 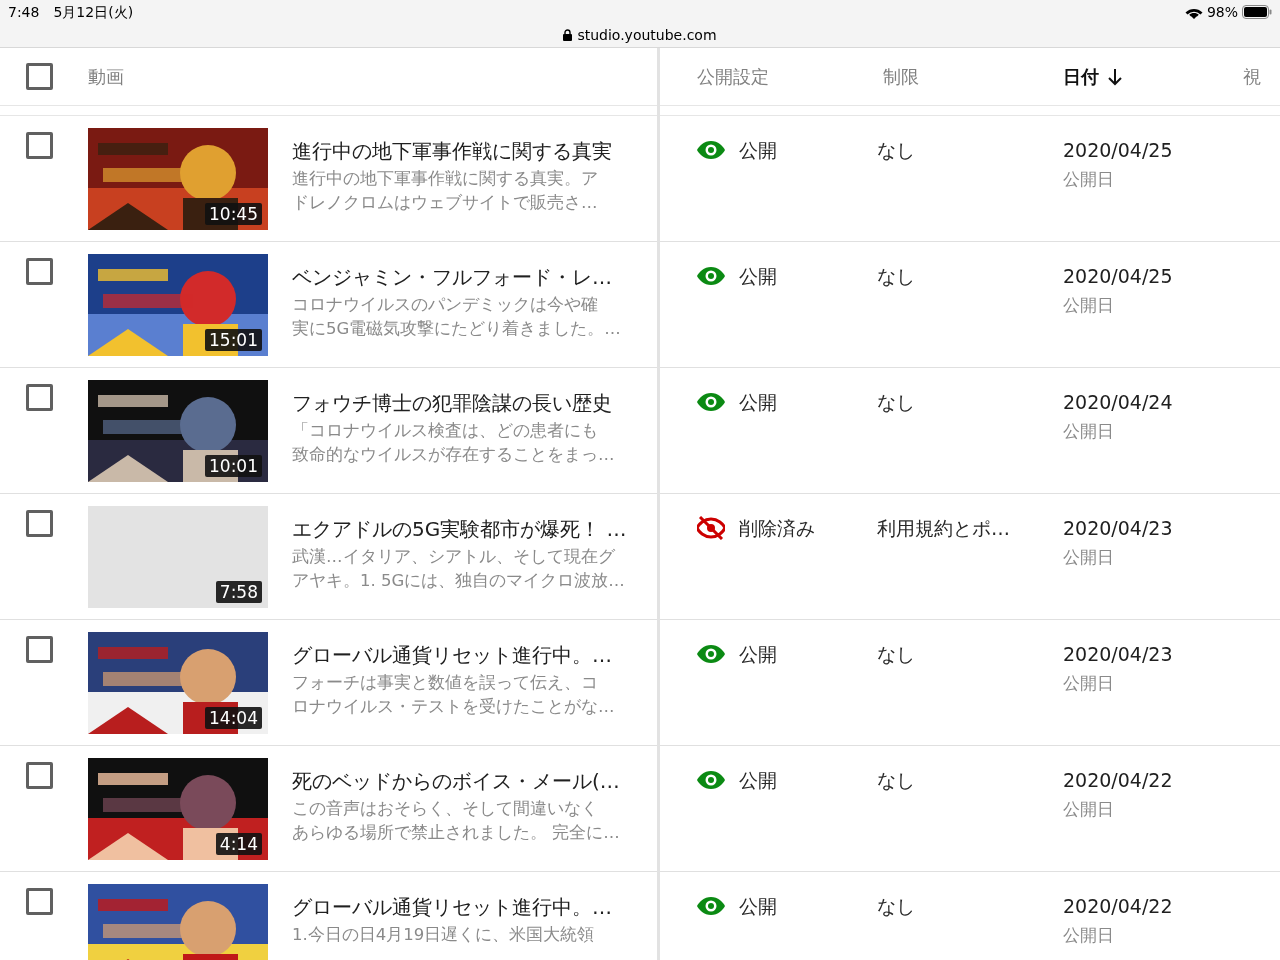 What do you see at coordinates (901, 76) in the screenshot?
I see `column-header: 制限` at bounding box center [901, 76].